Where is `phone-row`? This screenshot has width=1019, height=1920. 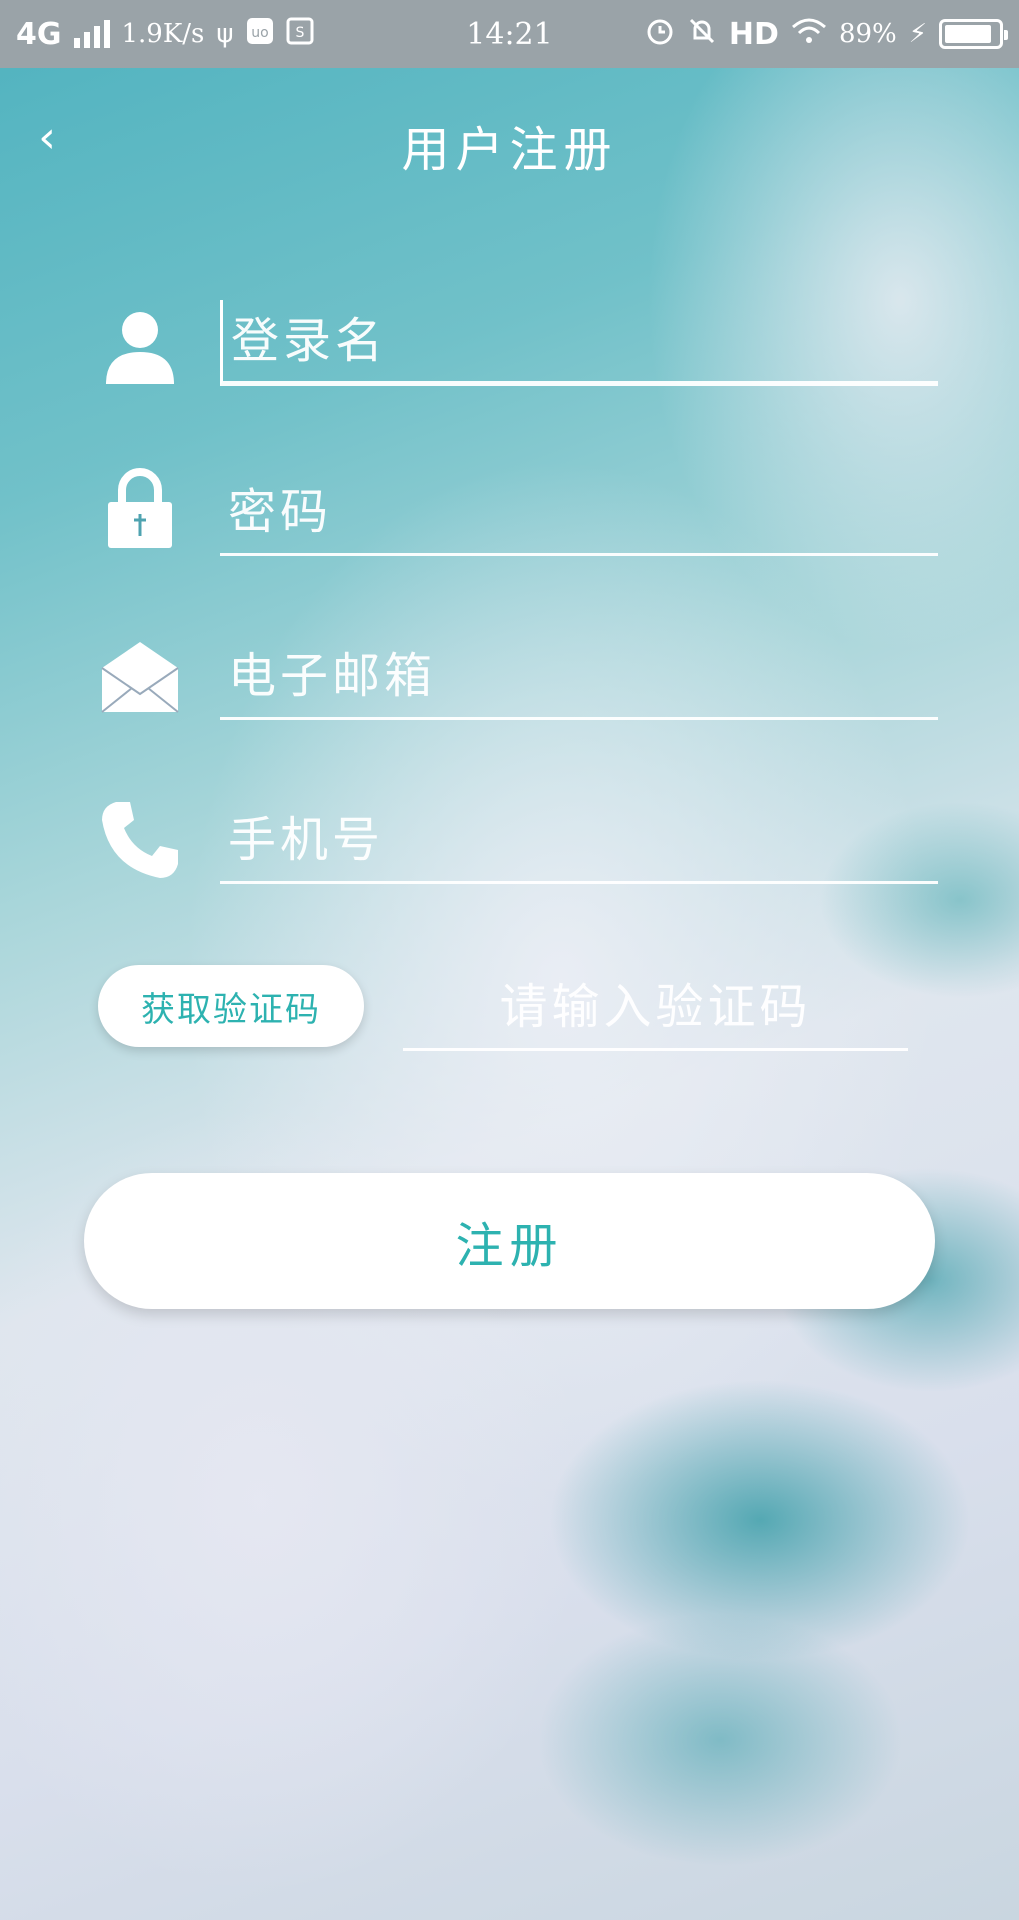 phone-row is located at coordinates (509, 853).